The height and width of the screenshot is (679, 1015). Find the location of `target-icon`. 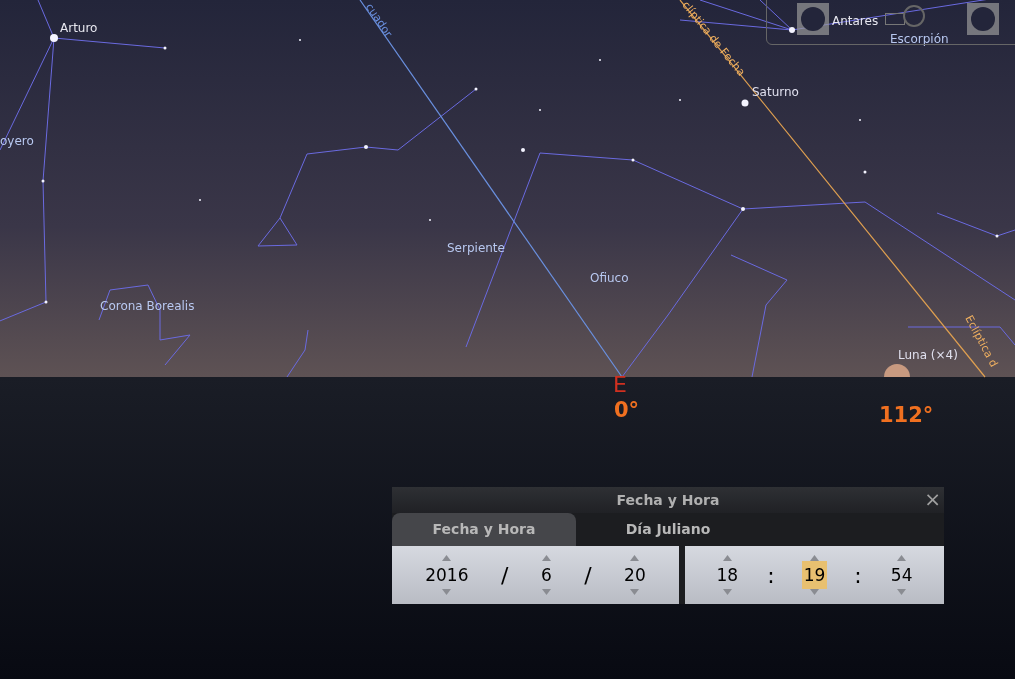

target-icon is located at coordinates (914, 16).